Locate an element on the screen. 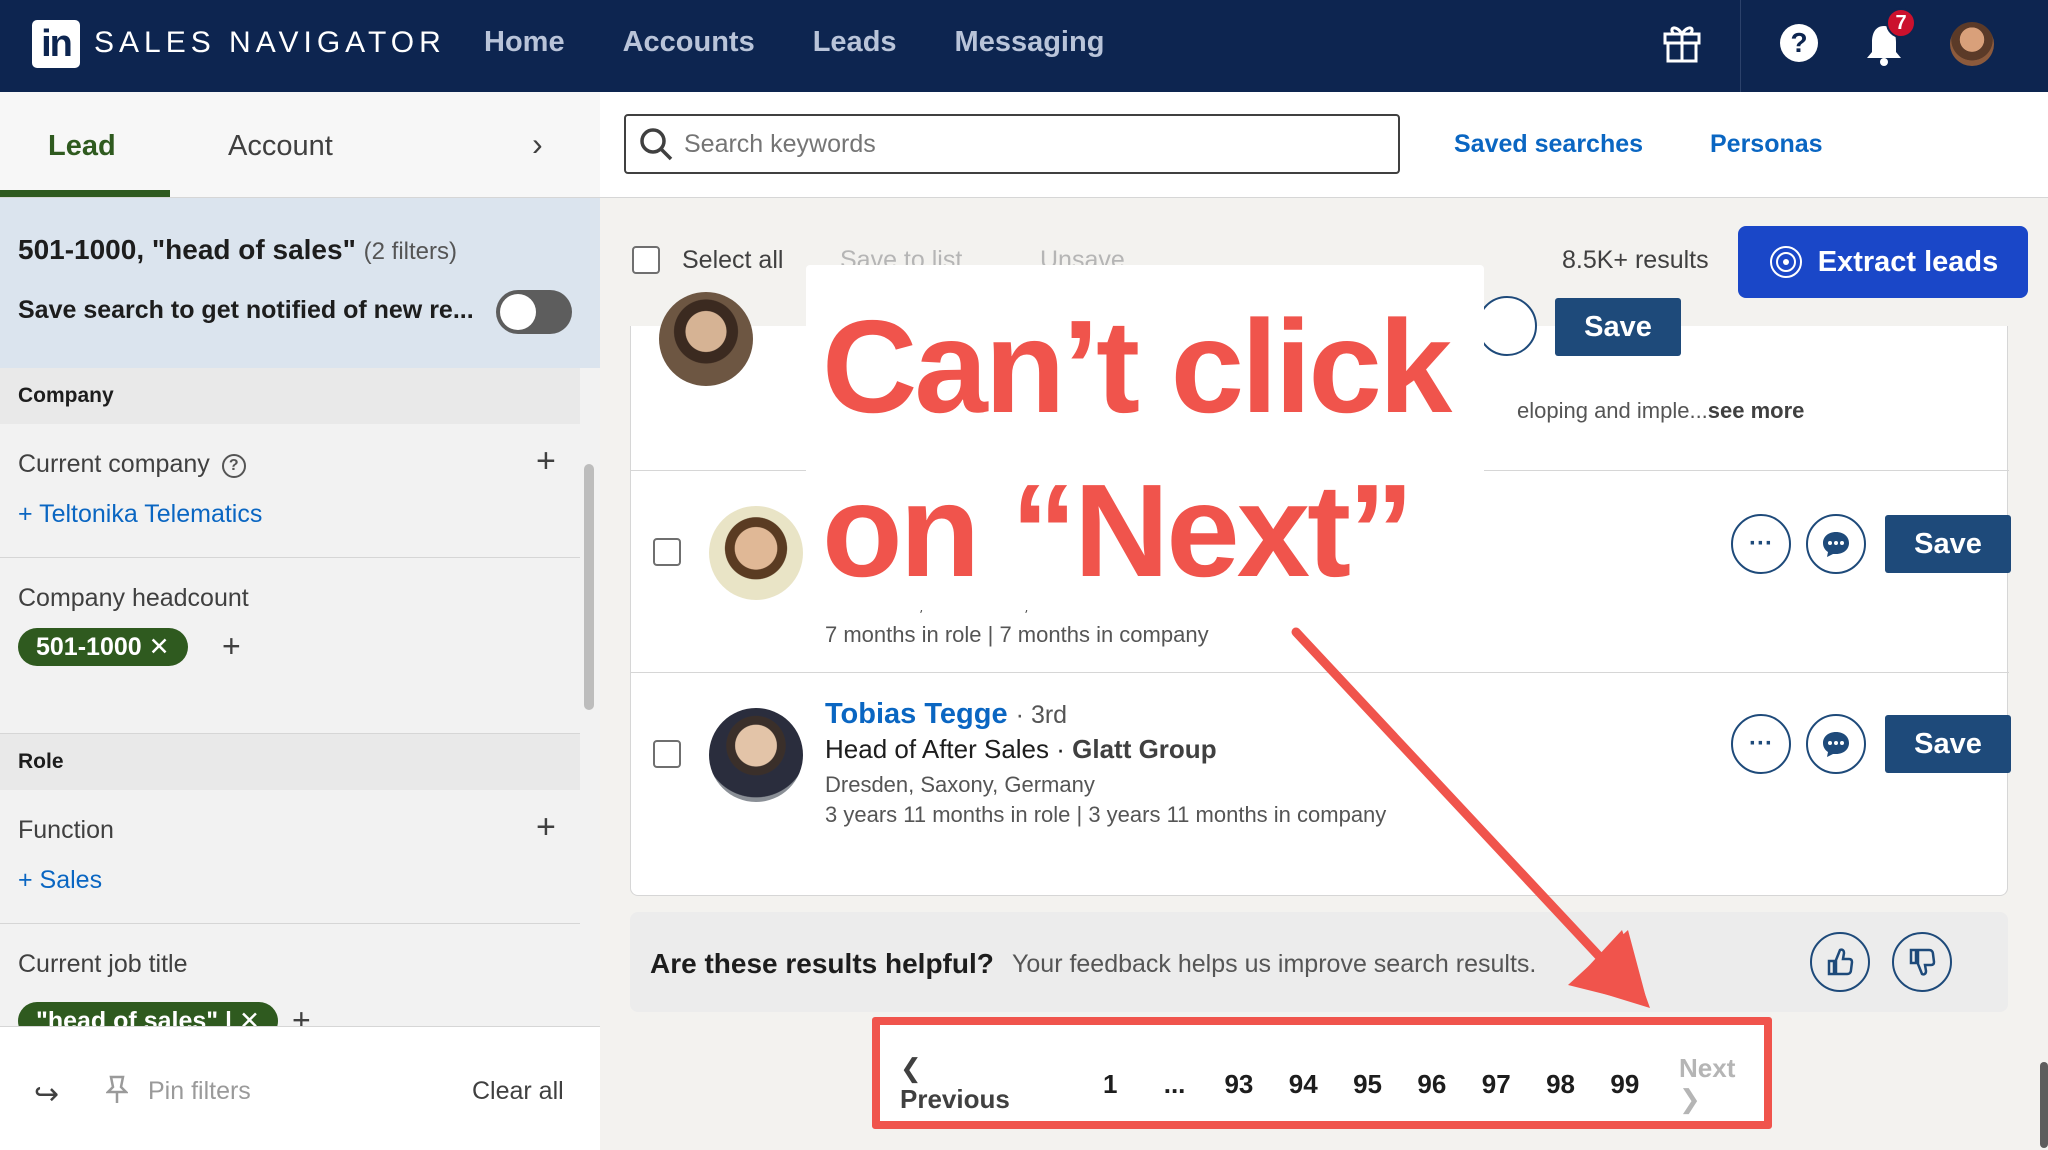  previous-page-button: ❮ Previous is located at coordinates (969, 1084).